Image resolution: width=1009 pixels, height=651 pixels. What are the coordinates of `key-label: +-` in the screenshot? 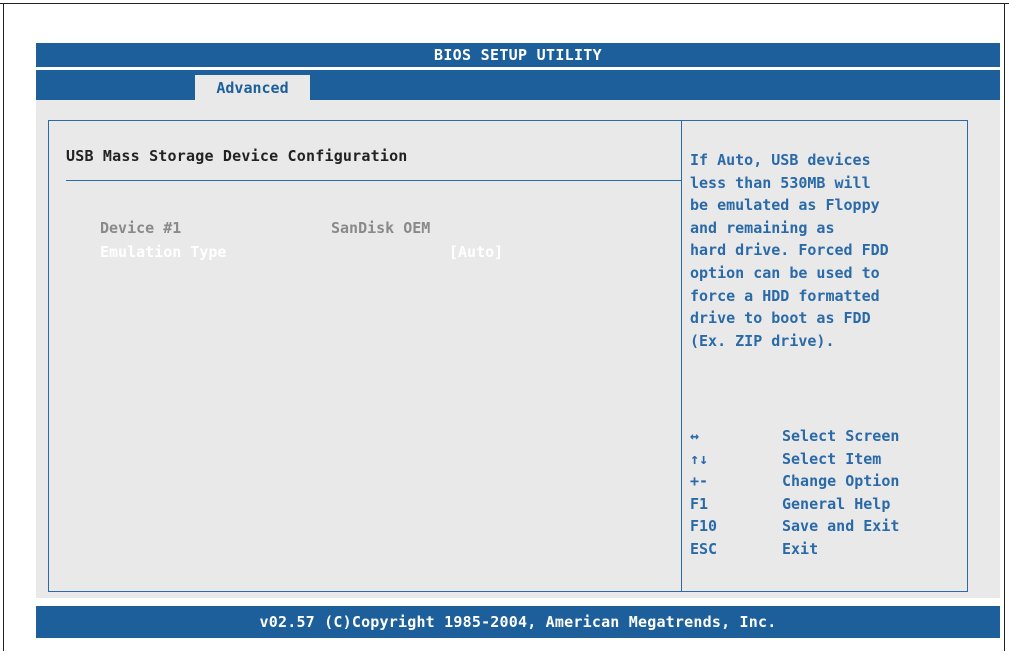 It's located at (699, 481).